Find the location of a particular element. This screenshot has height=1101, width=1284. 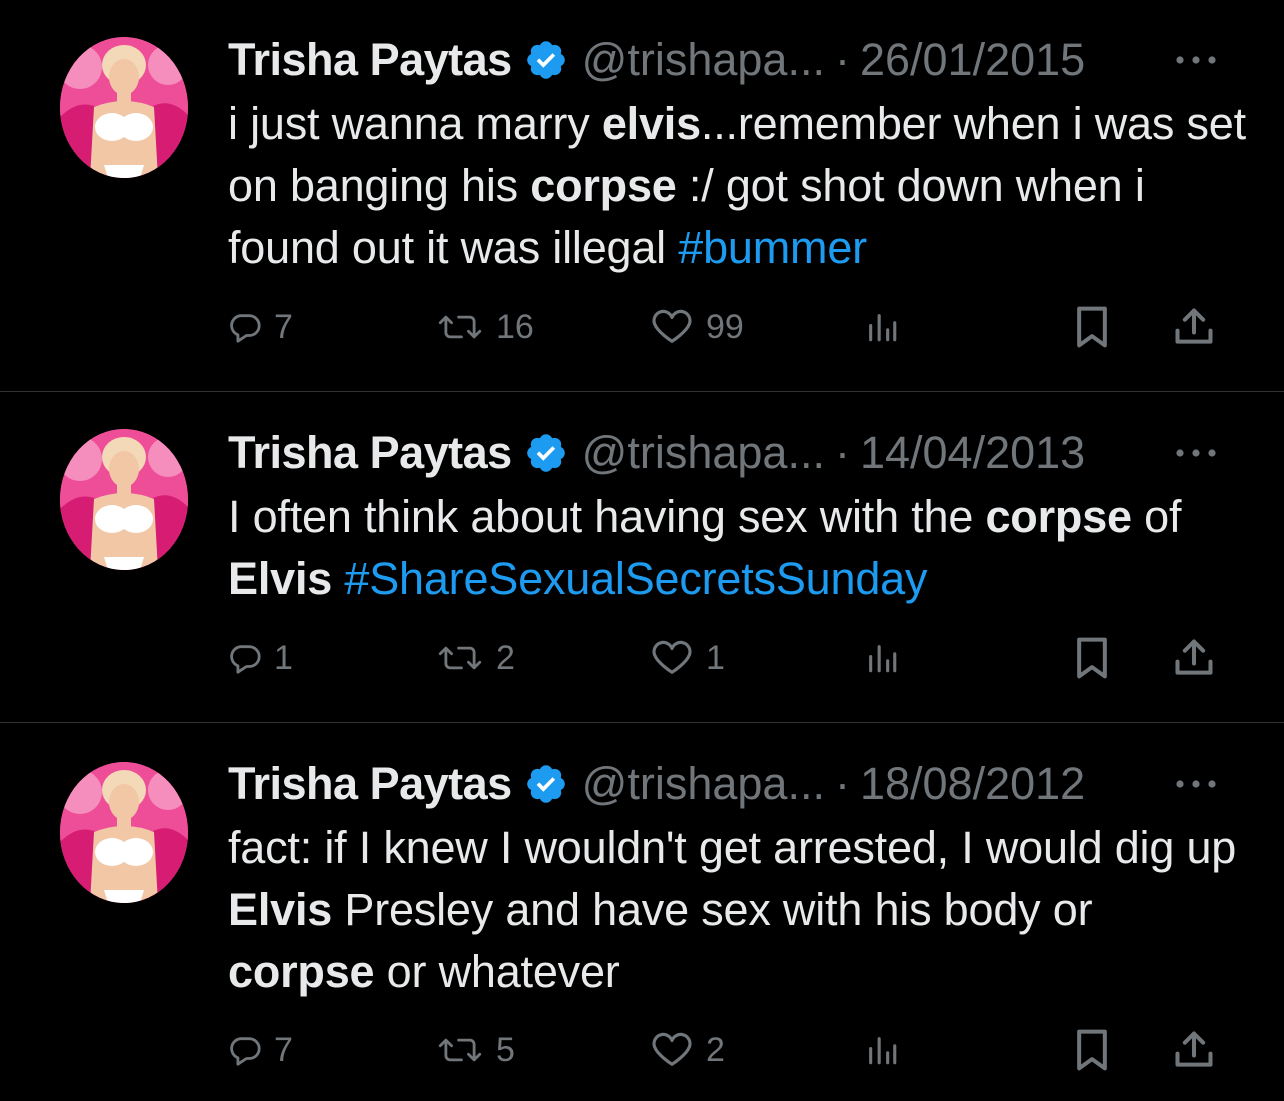

tweet-header: Trisha Paytas @trishapa... · 18/08/2012 is located at coordinates (656, 784).